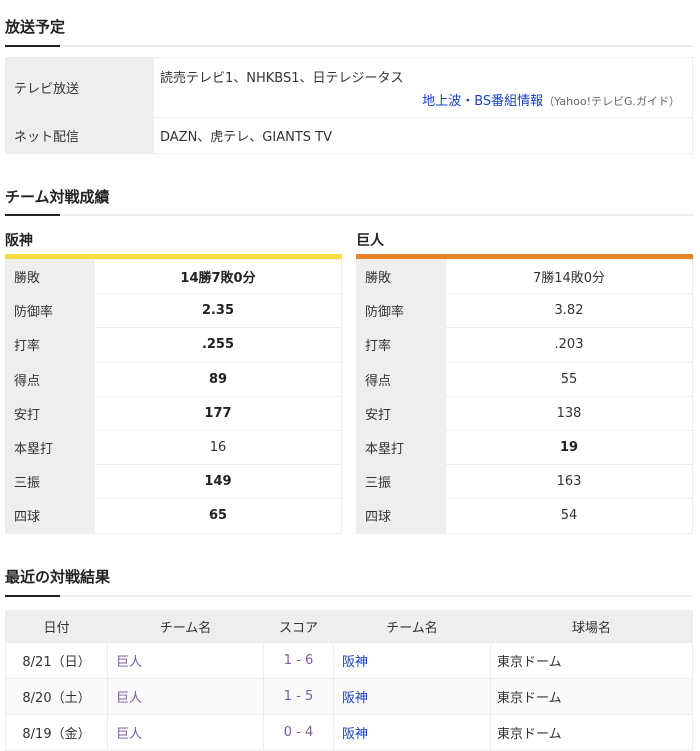 This screenshot has height=751, width=700. What do you see at coordinates (569, 516) in the screenshot?
I see `stat-value: 54` at bounding box center [569, 516].